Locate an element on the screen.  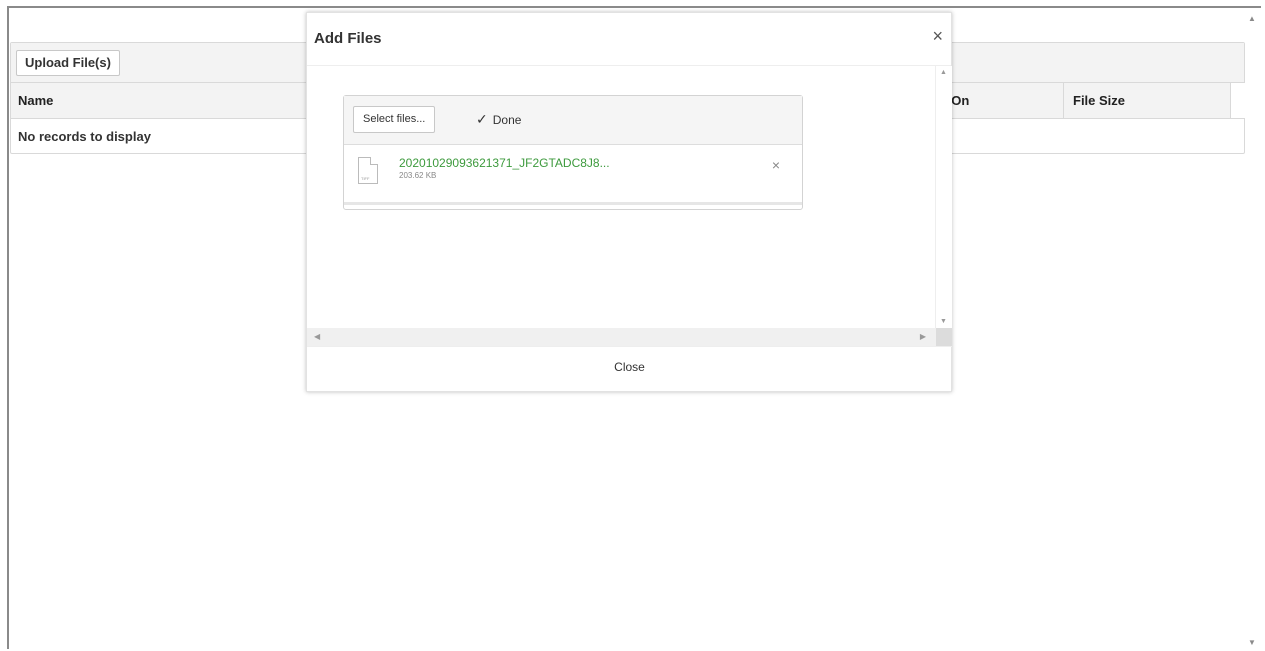
dialog-horizontal-scrollbar: ◀ ▶ is located at coordinates (621, 337).